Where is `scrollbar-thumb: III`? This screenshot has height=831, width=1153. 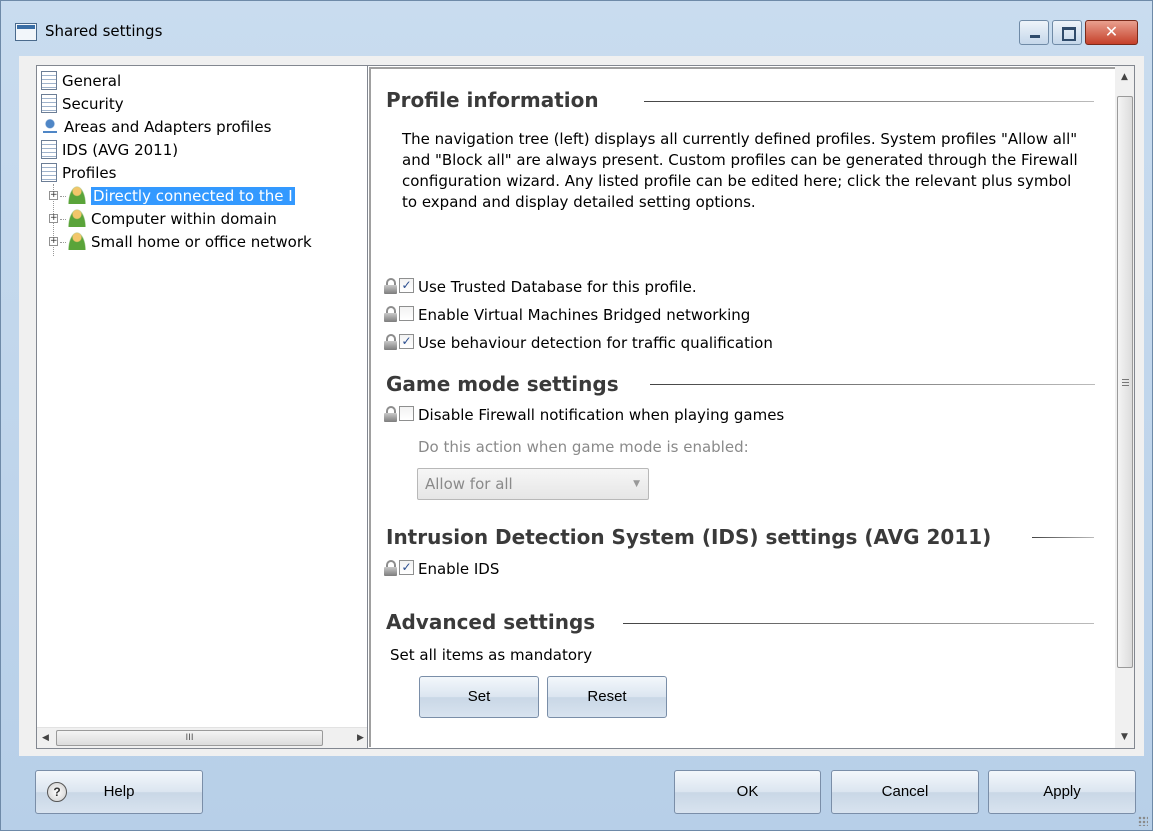
scrollbar-thumb: III is located at coordinates (189, 738).